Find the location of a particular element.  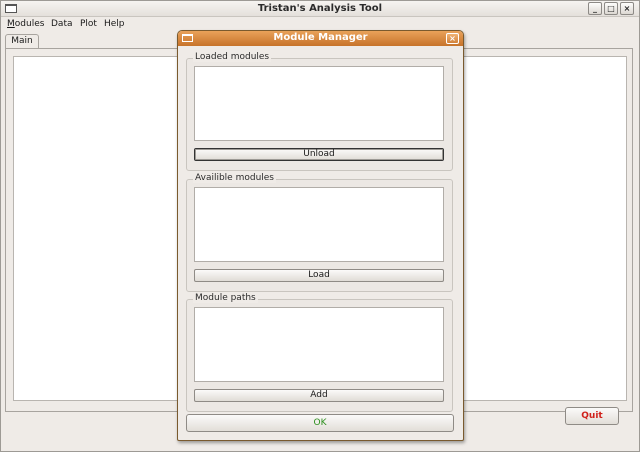

menu-plot: Plot is located at coordinates (88, 24).